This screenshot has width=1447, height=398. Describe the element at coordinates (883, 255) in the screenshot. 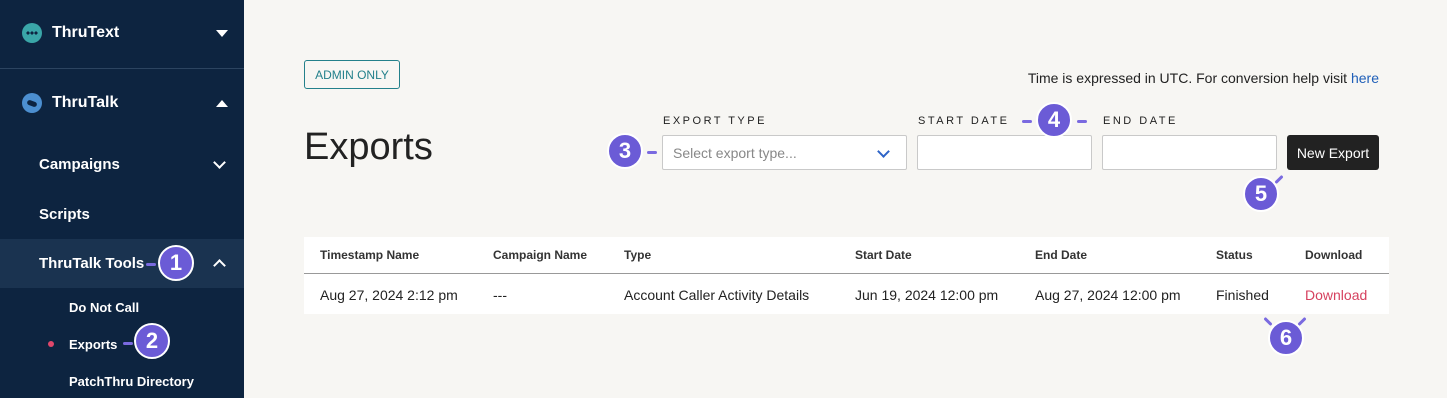

I see `column-header: Start Date` at that location.